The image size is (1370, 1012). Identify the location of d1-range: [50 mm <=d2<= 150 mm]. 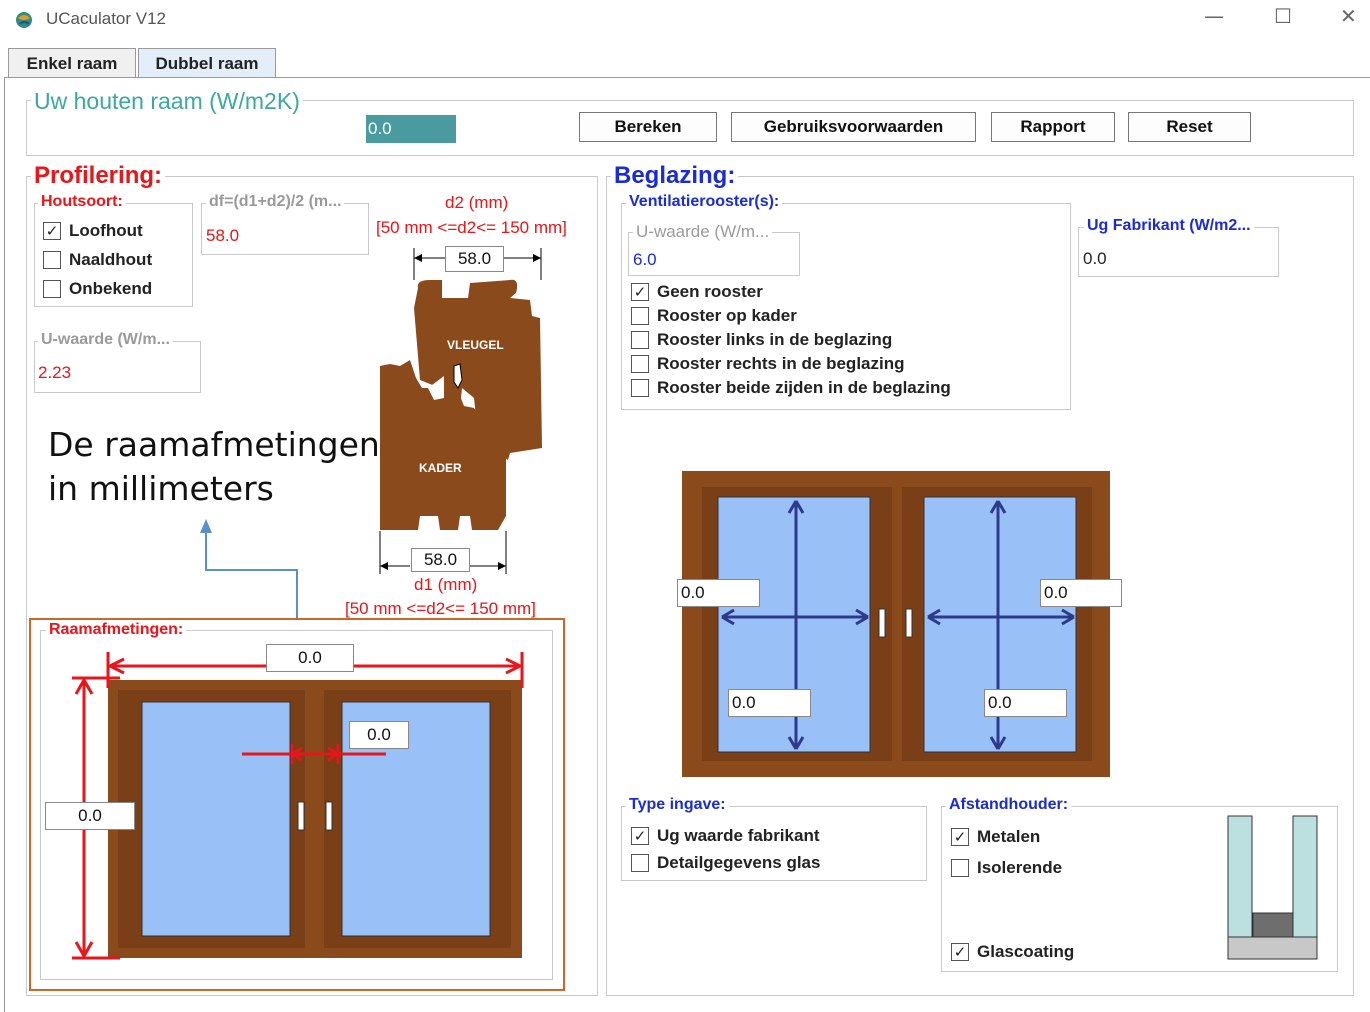
(440, 608).